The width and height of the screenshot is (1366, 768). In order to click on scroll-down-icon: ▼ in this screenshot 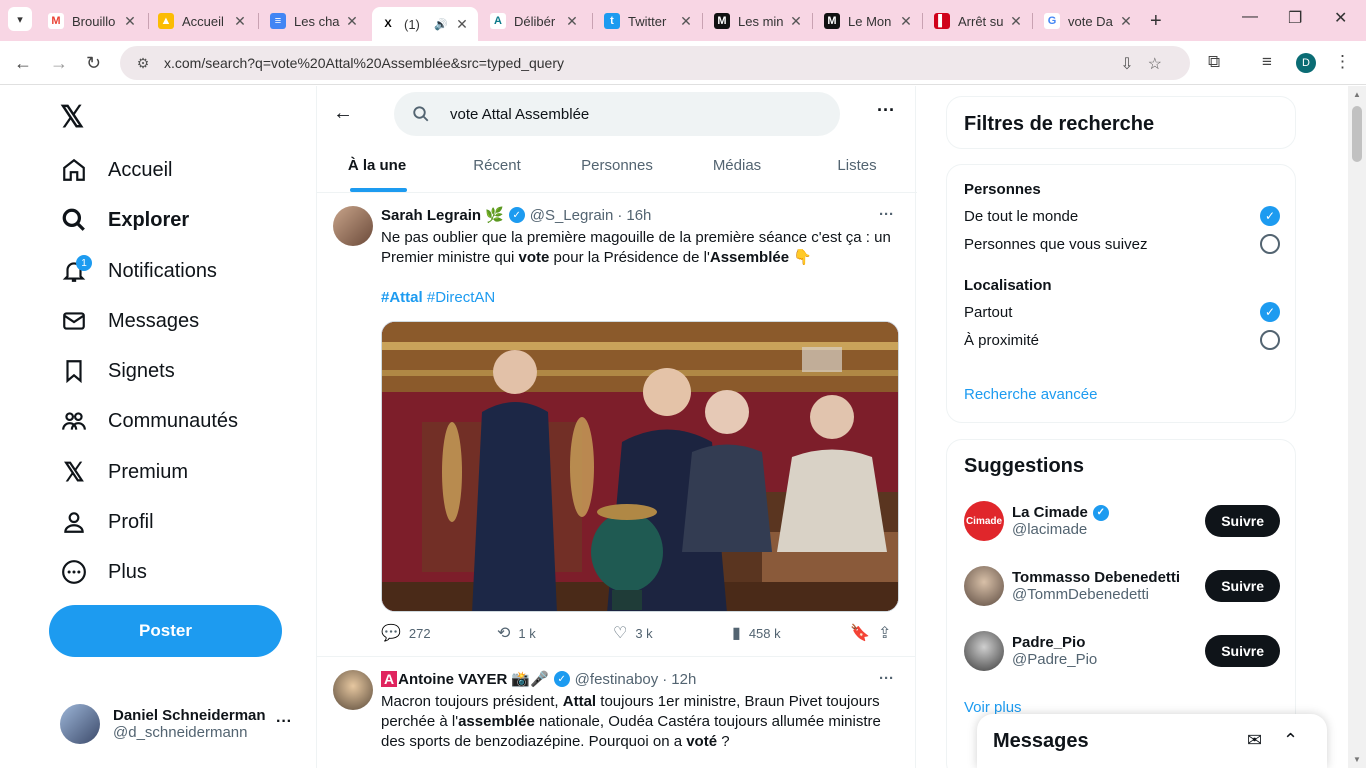, I will do `click(1357, 759)`.